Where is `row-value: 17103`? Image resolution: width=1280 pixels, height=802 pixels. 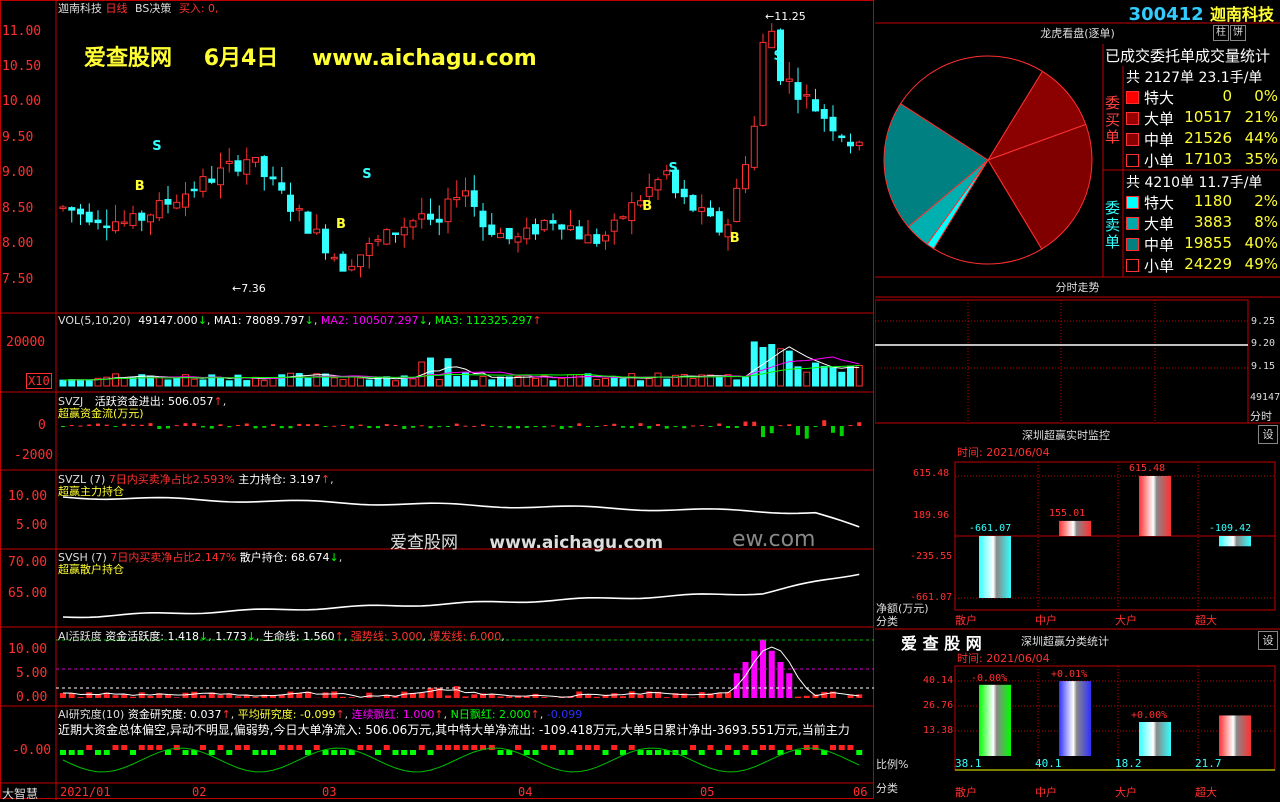
row-value: 17103 is located at coordinates (1208, 159).